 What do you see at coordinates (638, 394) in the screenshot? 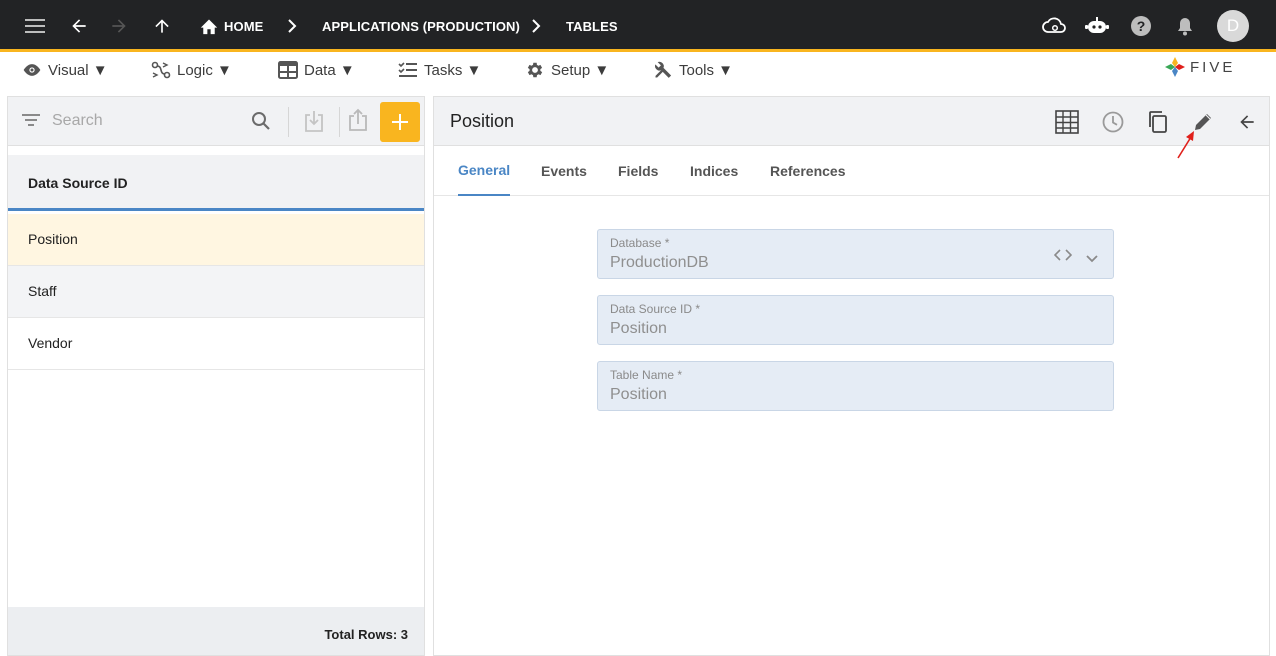
I see `table-name-value: Position` at bounding box center [638, 394].